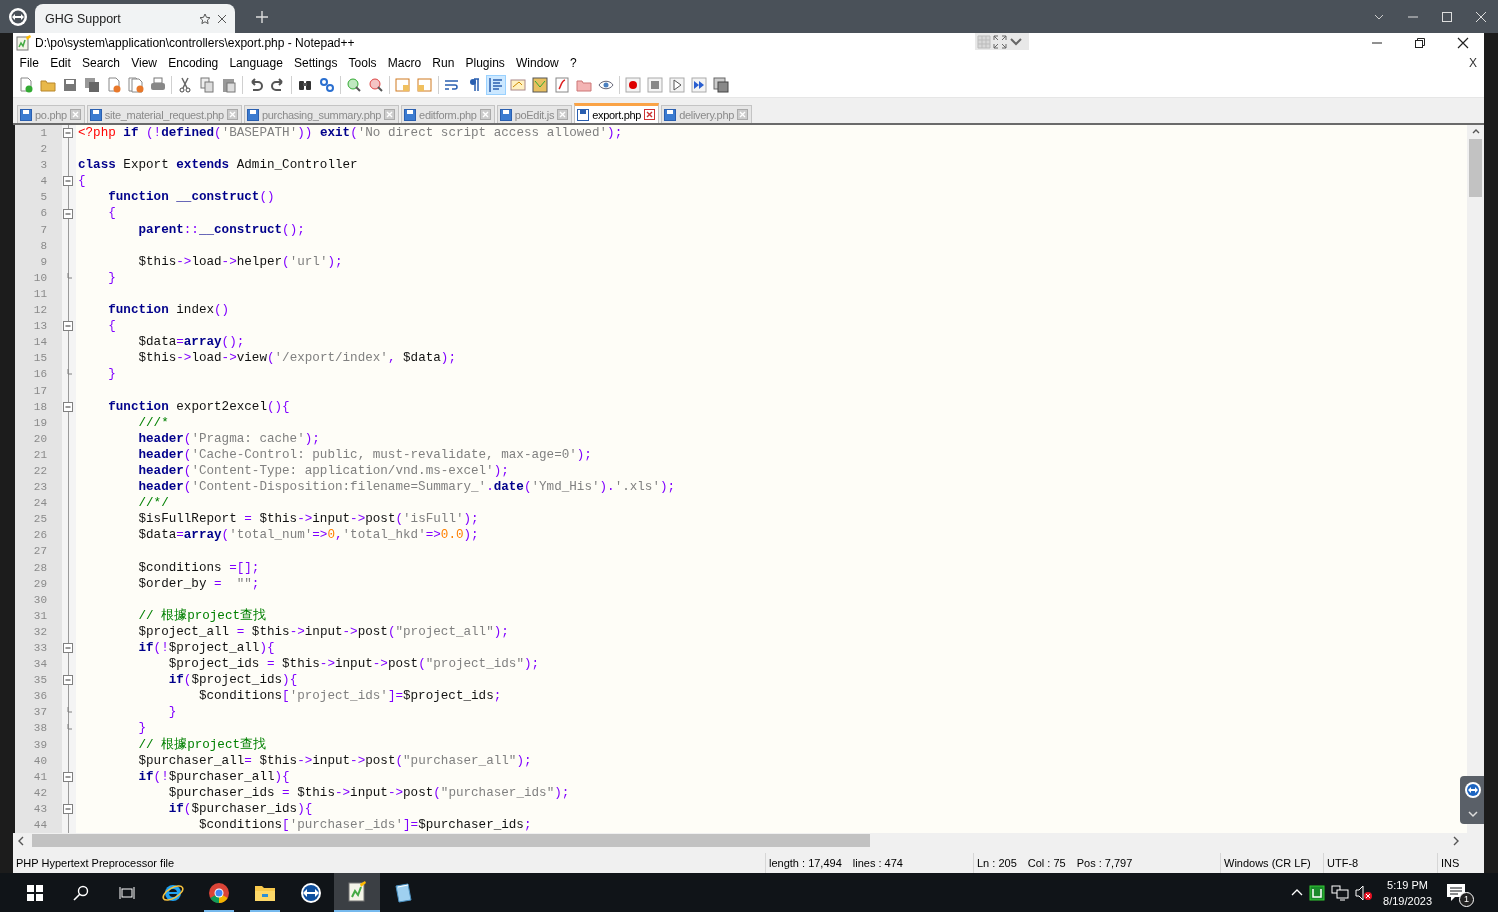  Describe the element at coordinates (81, 892) in the screenshot. I see `search-icon` at that location.